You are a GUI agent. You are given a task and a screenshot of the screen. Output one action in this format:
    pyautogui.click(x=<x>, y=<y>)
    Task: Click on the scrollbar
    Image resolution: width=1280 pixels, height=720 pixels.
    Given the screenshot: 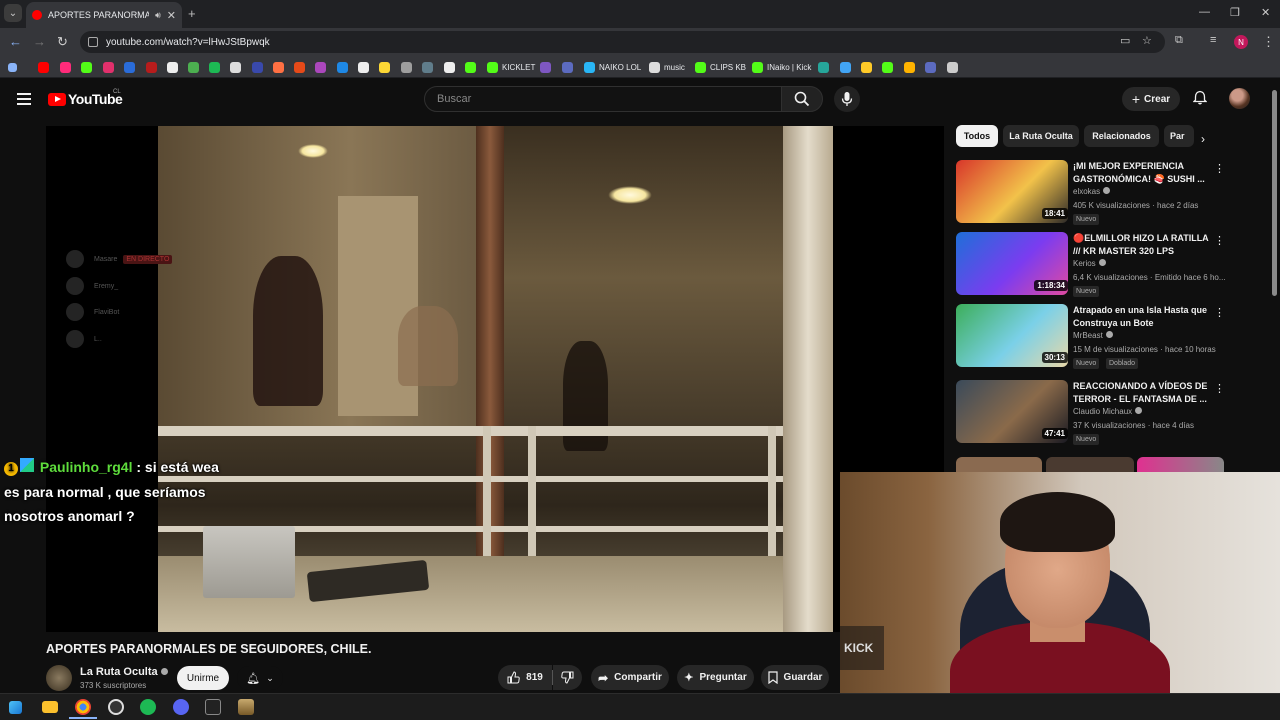 What is the action you would take?
    pyautogui.click(x=1274, y=193)
    